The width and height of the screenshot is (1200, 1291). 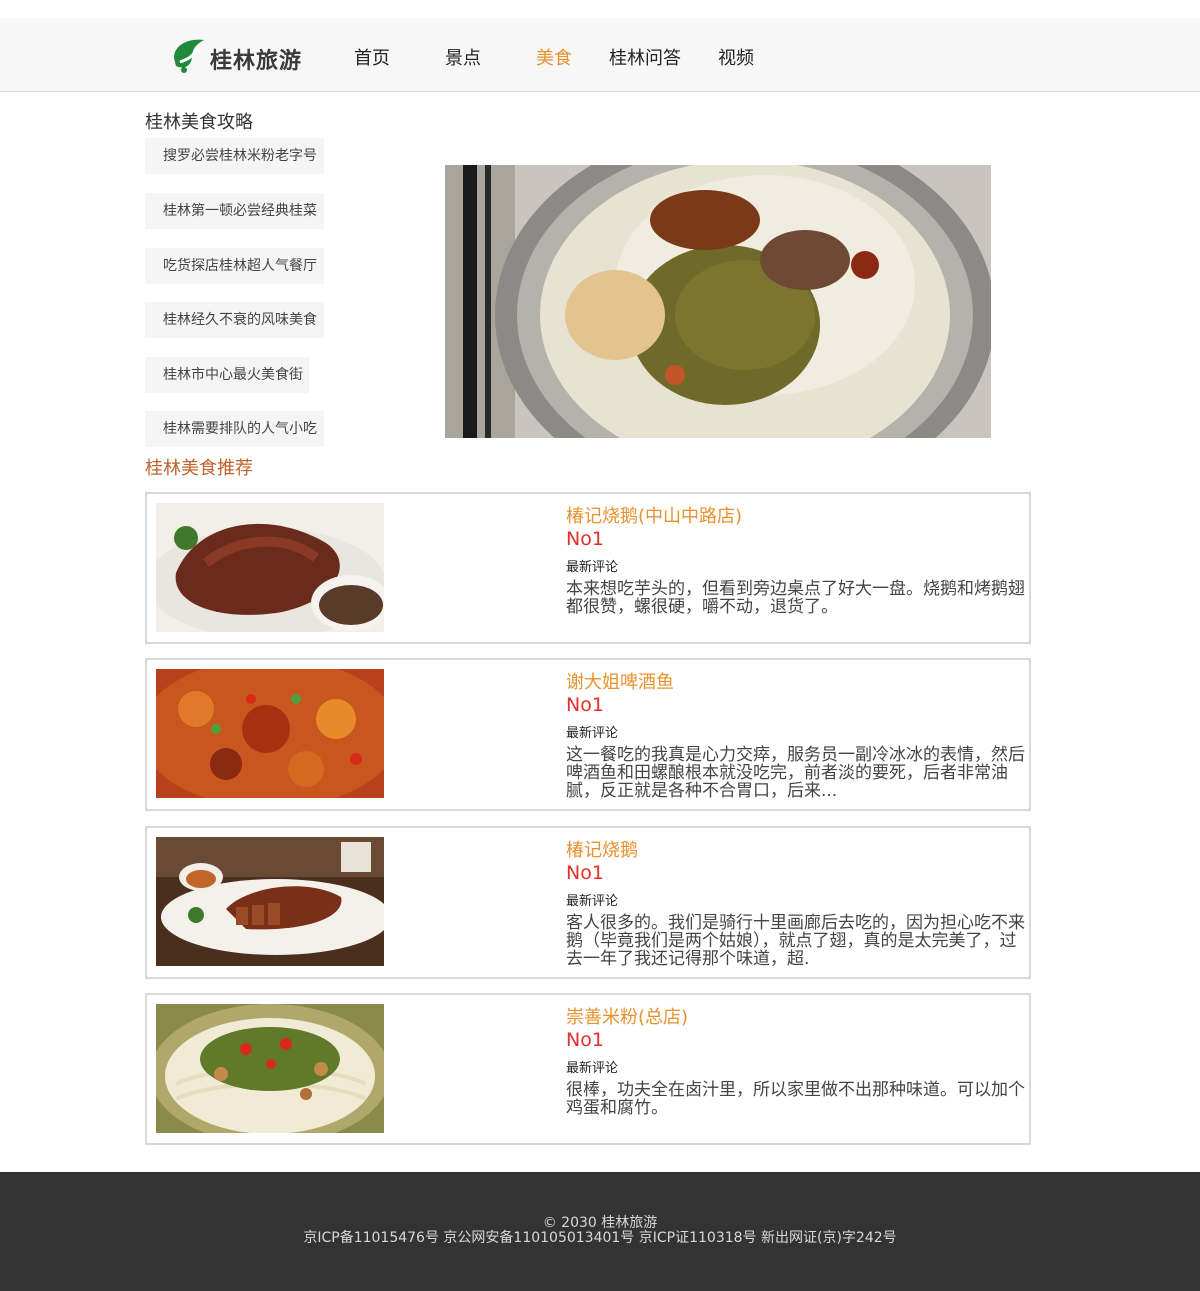 I want to click on nav-food: 美食, so click(x=554, y=57).